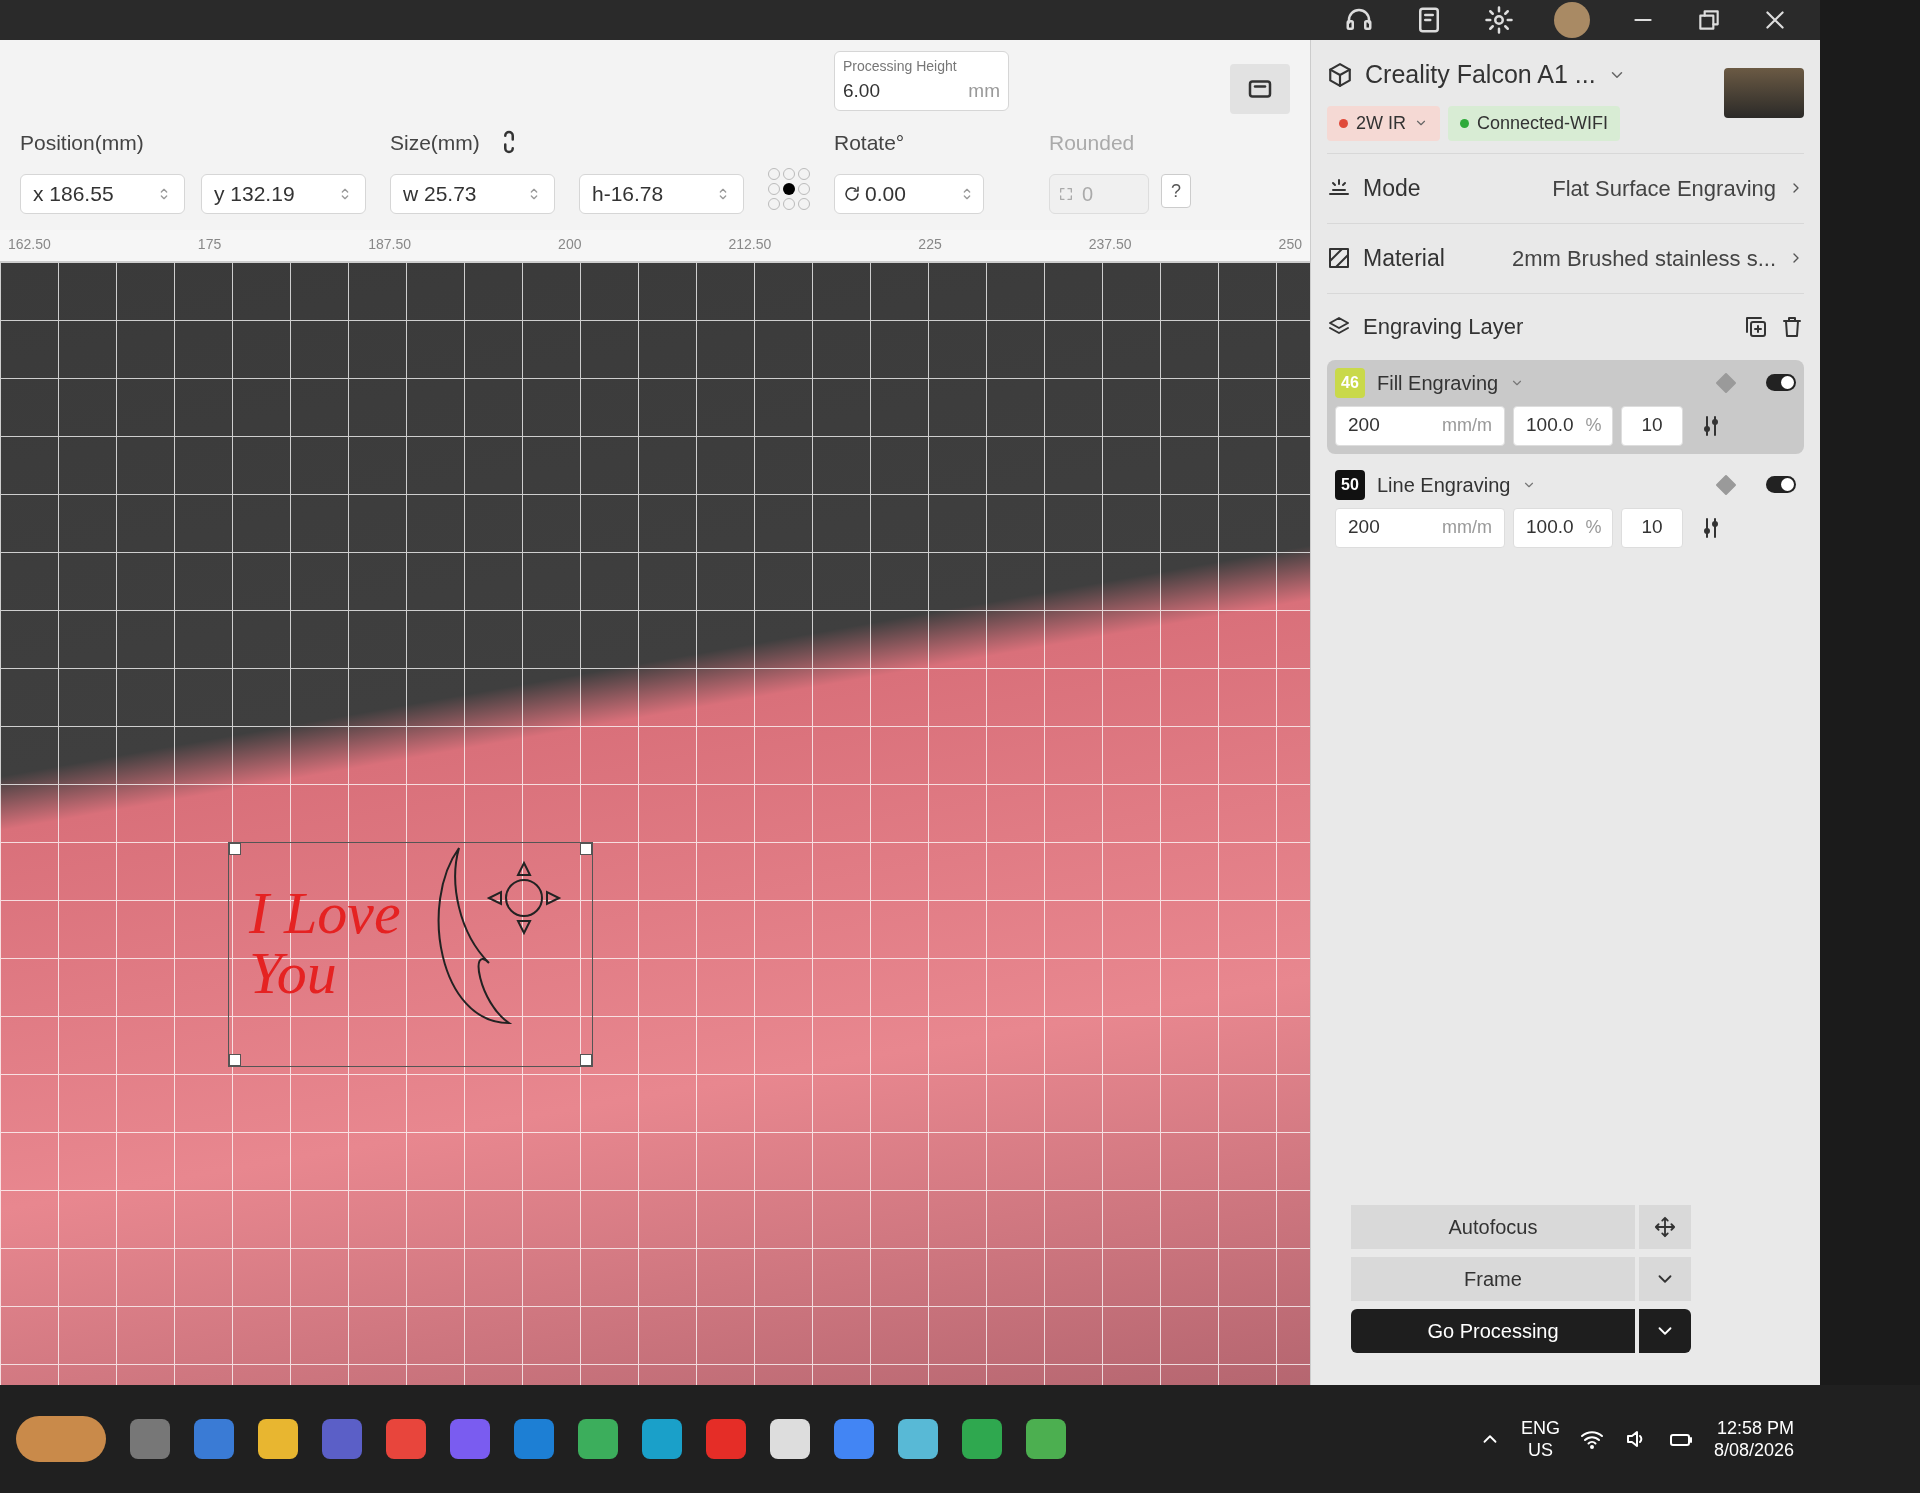 This screenshot has height=1493, width=1920. Describe the element at coordinates (984, 91) in the screenshot. I see `unit-label: mm` at that location.